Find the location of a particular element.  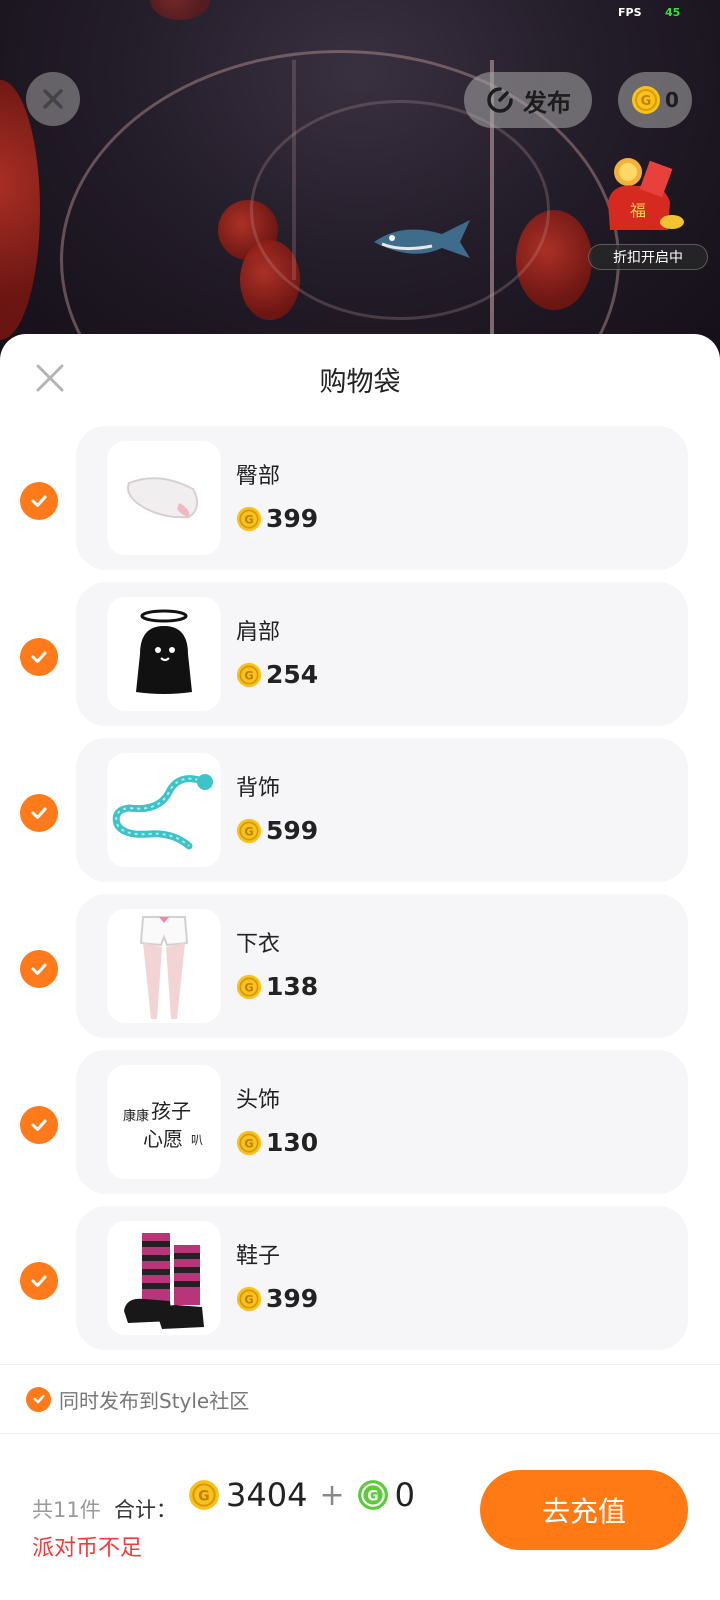

item-name: 鞋子 is located at coordinates (258, 1256).